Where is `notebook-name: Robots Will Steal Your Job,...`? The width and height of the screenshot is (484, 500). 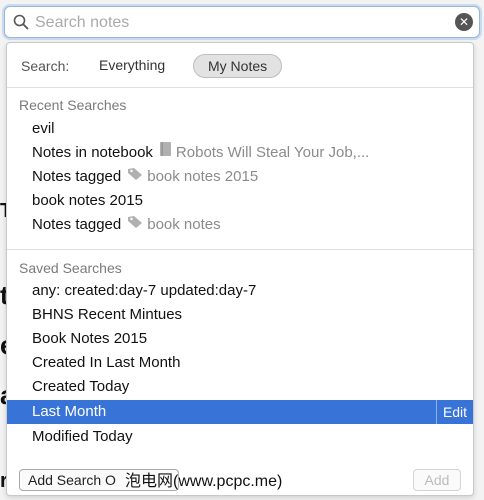
notebook-name: Robots Will Steal Your Job,... is located at coordinates (272, 152).